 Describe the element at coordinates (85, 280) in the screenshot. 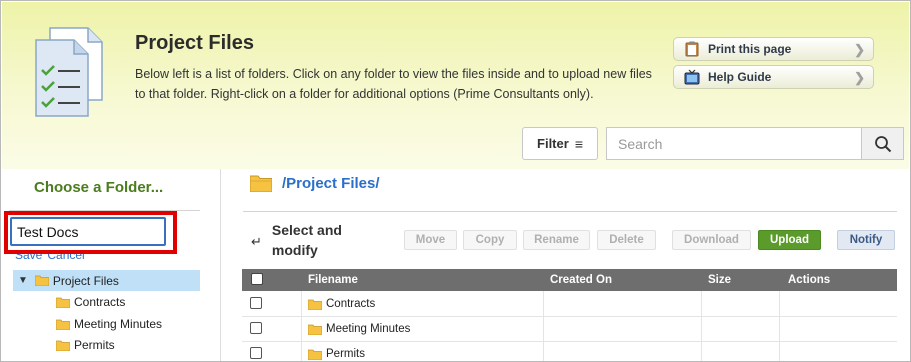

I see `tree-item-label: Project Files` at that location.